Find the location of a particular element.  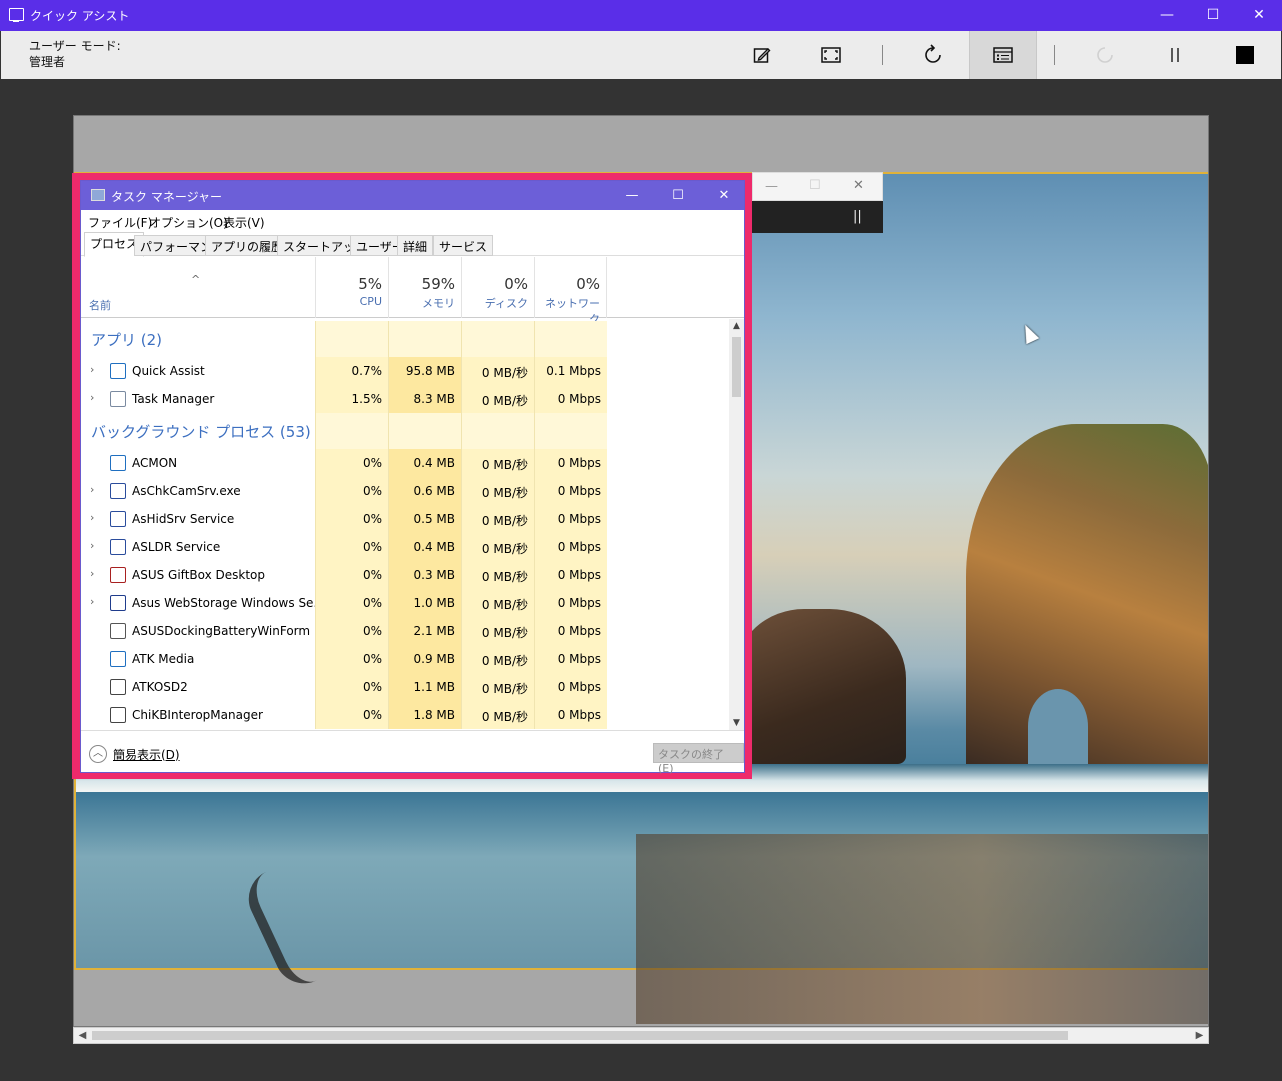

process-row: ATK Media 0% 0.9 MB 0 MB/秒 0 Mbps is located at coordinates (405, 659).